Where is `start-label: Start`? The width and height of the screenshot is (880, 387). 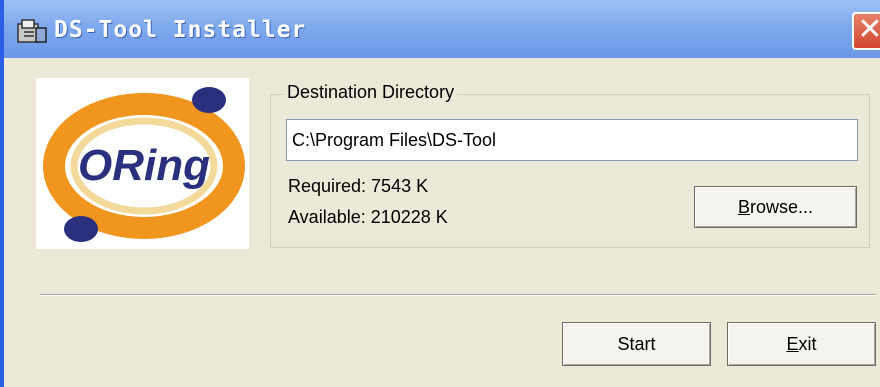 start-label: Start is located at coordinates (636, 344).